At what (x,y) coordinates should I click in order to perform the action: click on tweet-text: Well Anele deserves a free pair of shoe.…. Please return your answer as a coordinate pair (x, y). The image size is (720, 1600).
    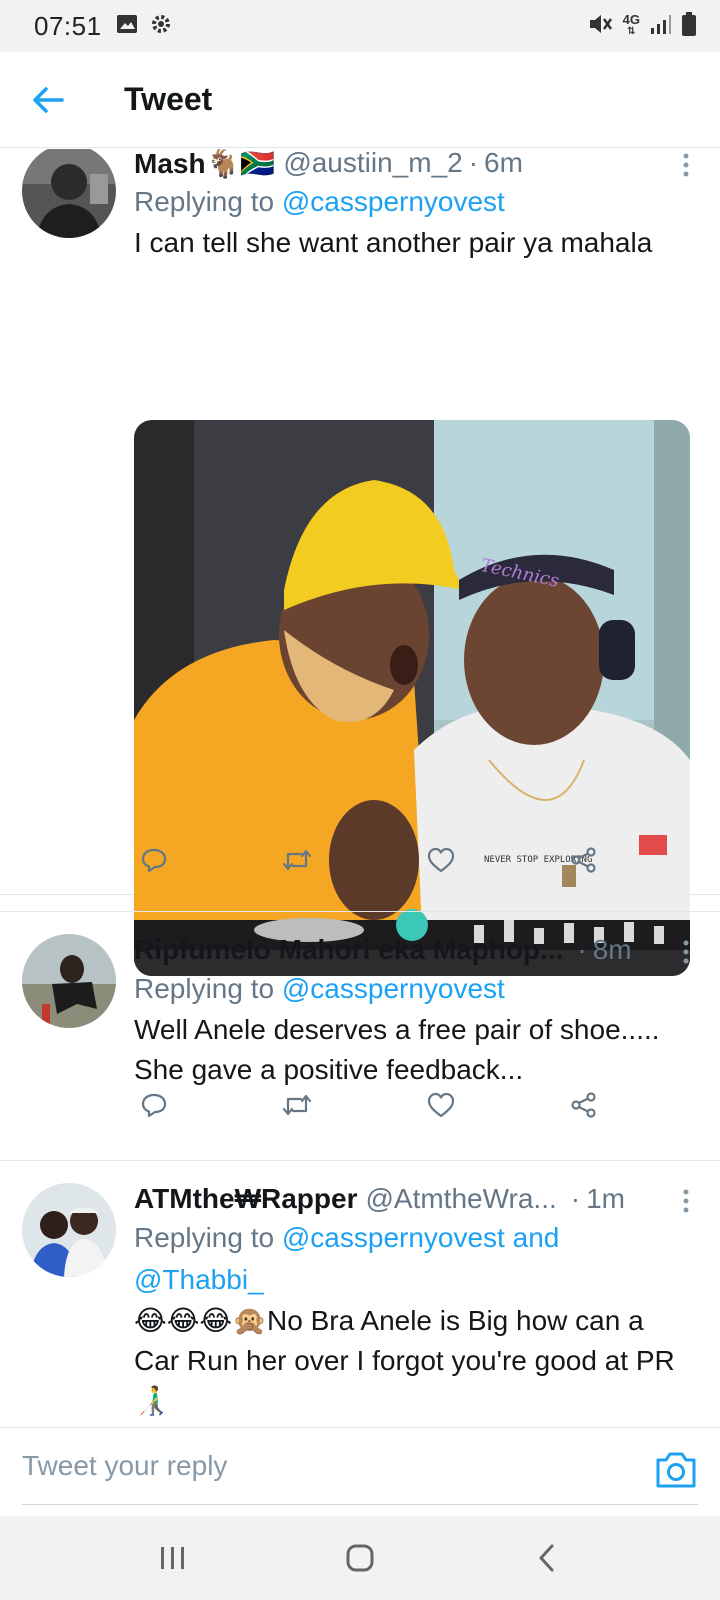
    Looking at the image, I should click on (397, 1049).